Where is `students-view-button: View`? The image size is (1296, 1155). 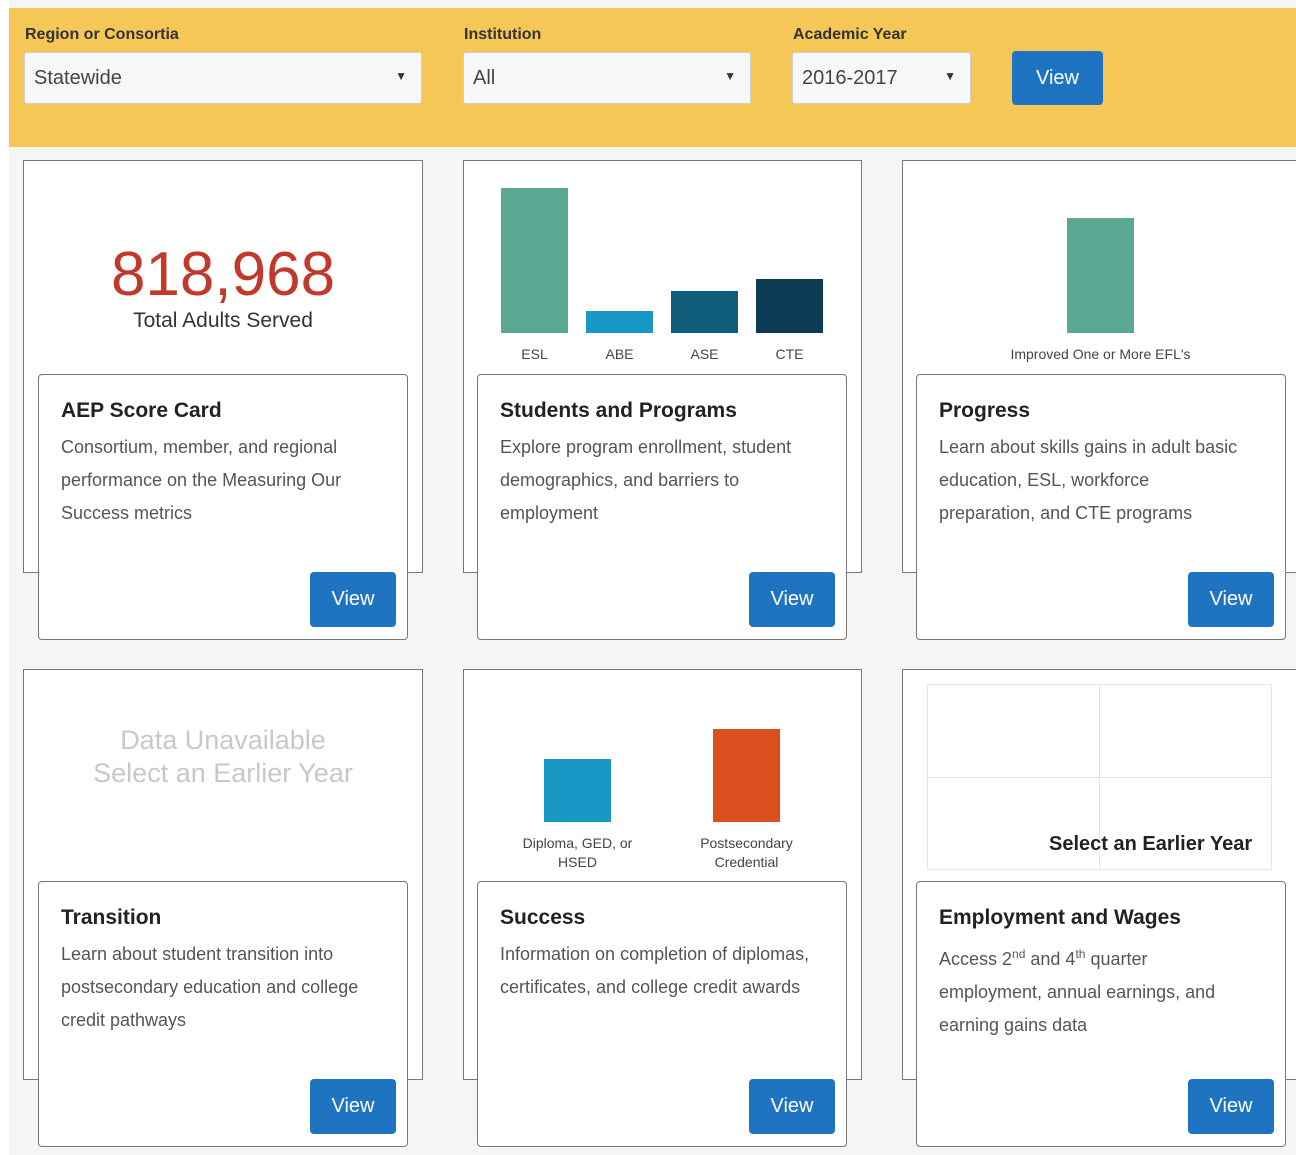
students-view-button: View is located at coordinates (792, 599).